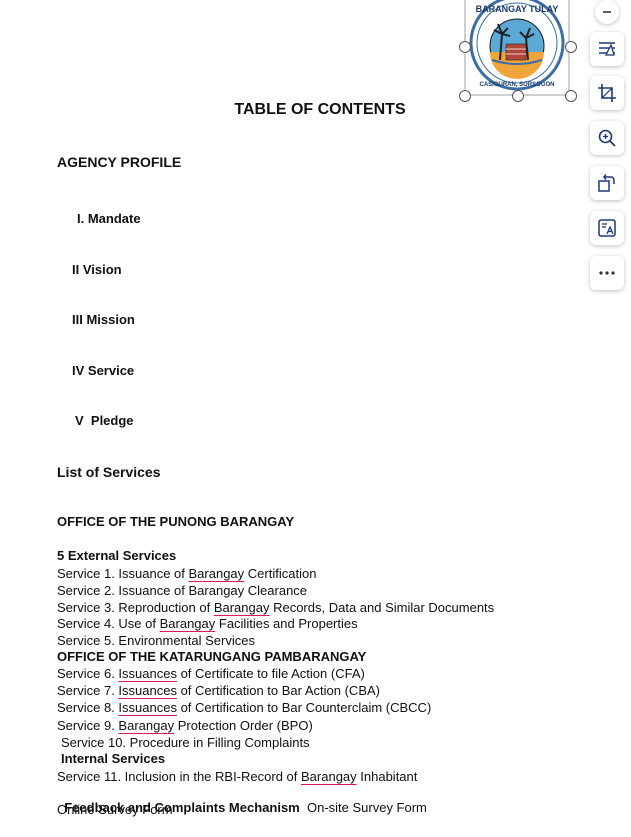 The width and height of the screenshot is (631, 837). Describe the element at coordinates (109, 472) in the screenshot. I see `list-of-services-heading: List of Services` at that location.